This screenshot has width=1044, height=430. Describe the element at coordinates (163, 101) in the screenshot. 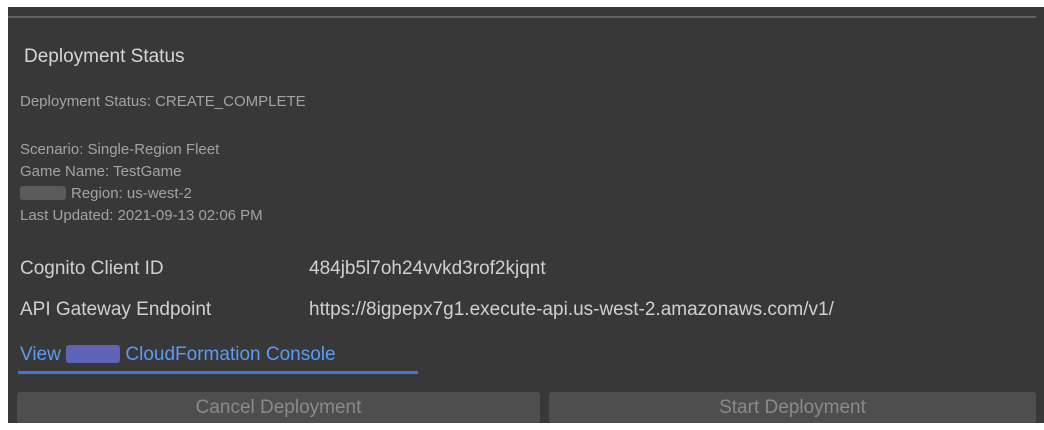

I see `deployment-status-text: Deployment Status: CREATE_COMPLETE` at that location.